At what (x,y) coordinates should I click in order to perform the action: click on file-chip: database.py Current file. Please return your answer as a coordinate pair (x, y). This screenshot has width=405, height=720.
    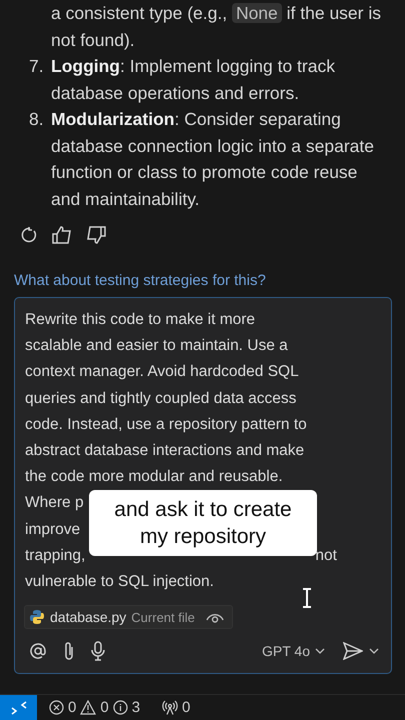
    Looking at the image, I should click on (128, 617).